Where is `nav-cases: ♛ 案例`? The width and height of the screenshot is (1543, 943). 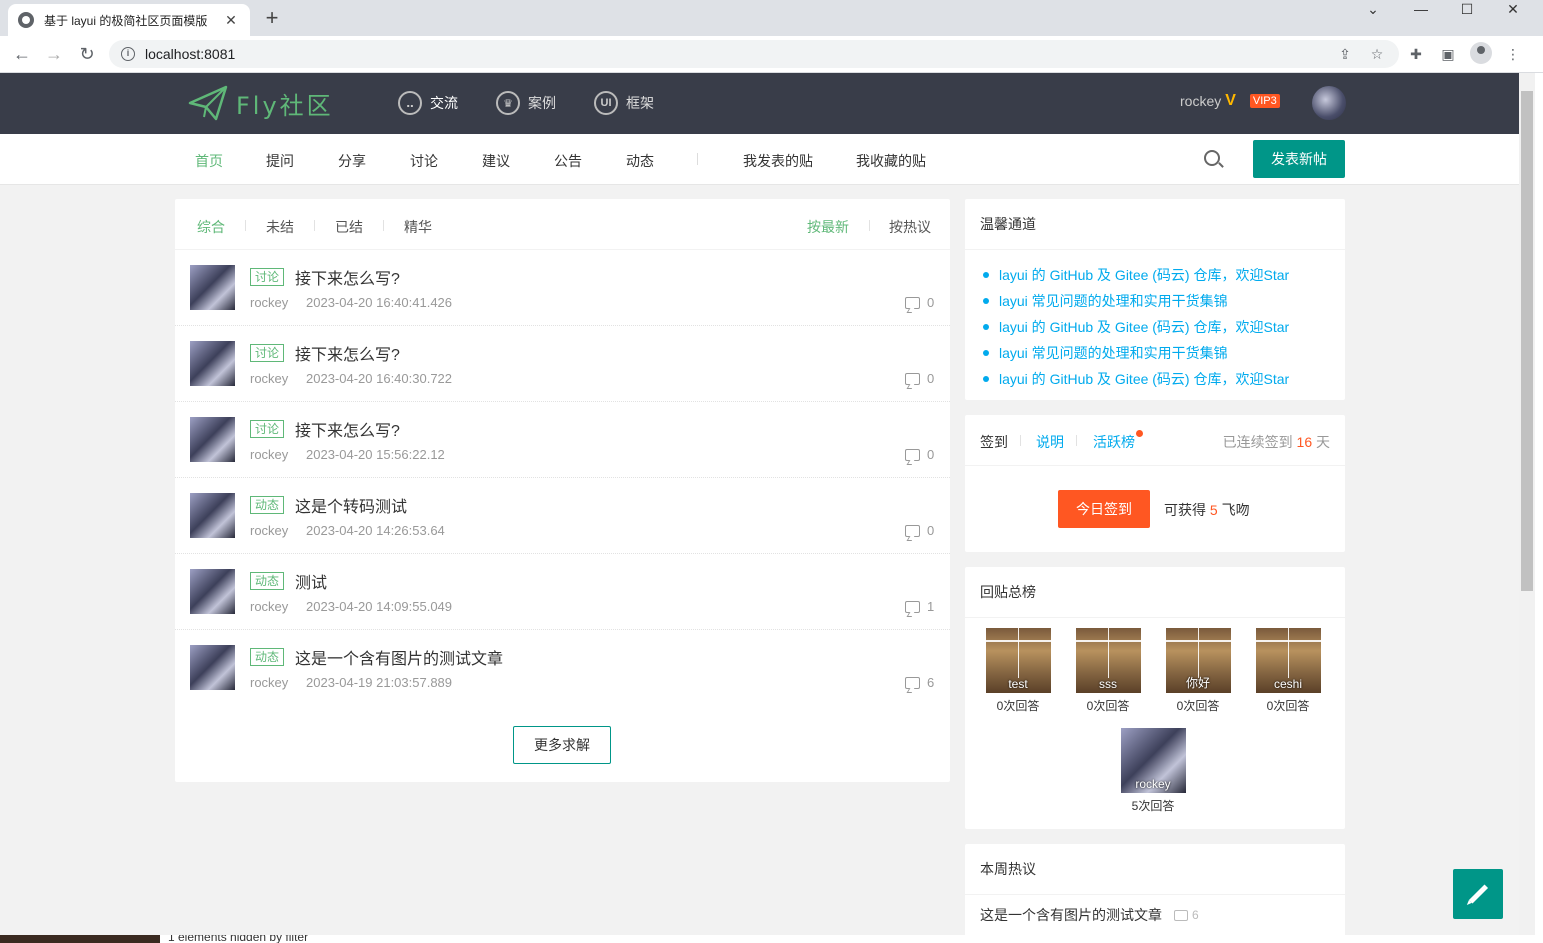
nav-cases: ♛ 案例 is located at coordinates (526, 103).